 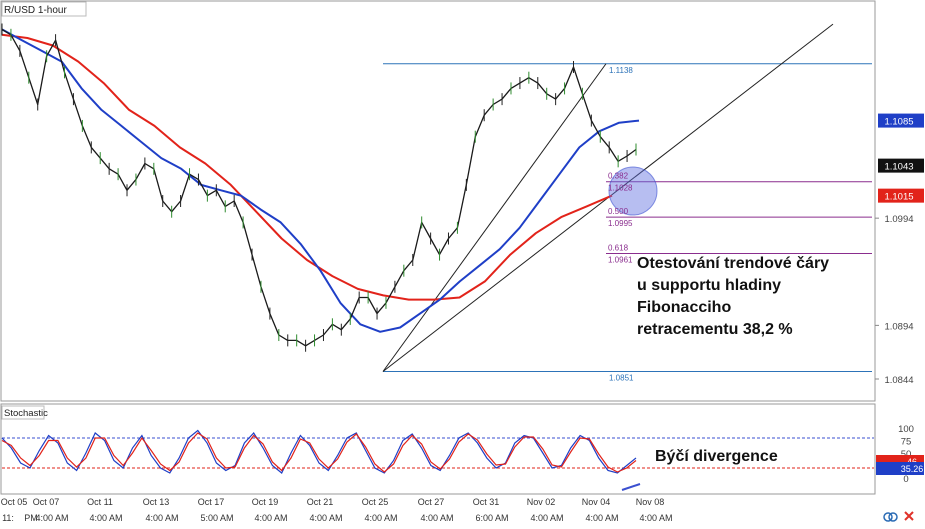 I want to click on link-icon, so click(x=890, y=517).